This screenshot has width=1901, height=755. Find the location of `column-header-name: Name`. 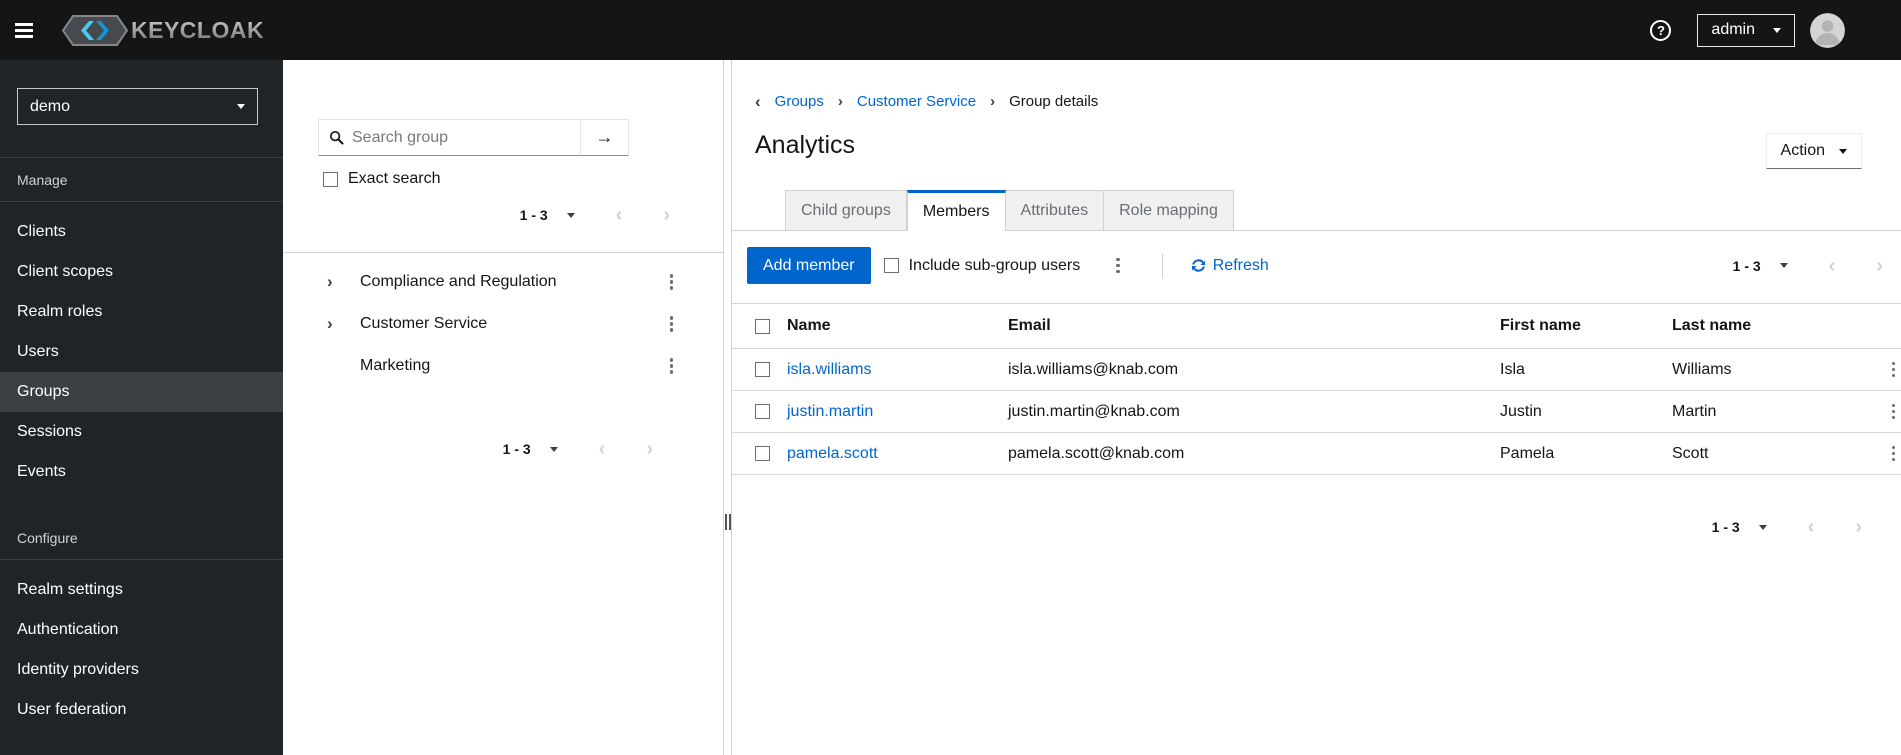

column-header-name: Name is located at coordinates (809, 325).